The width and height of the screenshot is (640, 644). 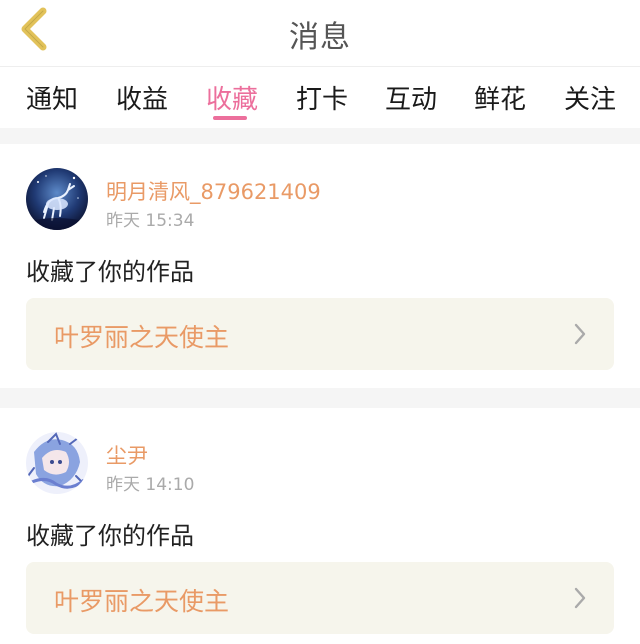 I want to click on username: 明月清风_879621409, so click(x=213, y=191).